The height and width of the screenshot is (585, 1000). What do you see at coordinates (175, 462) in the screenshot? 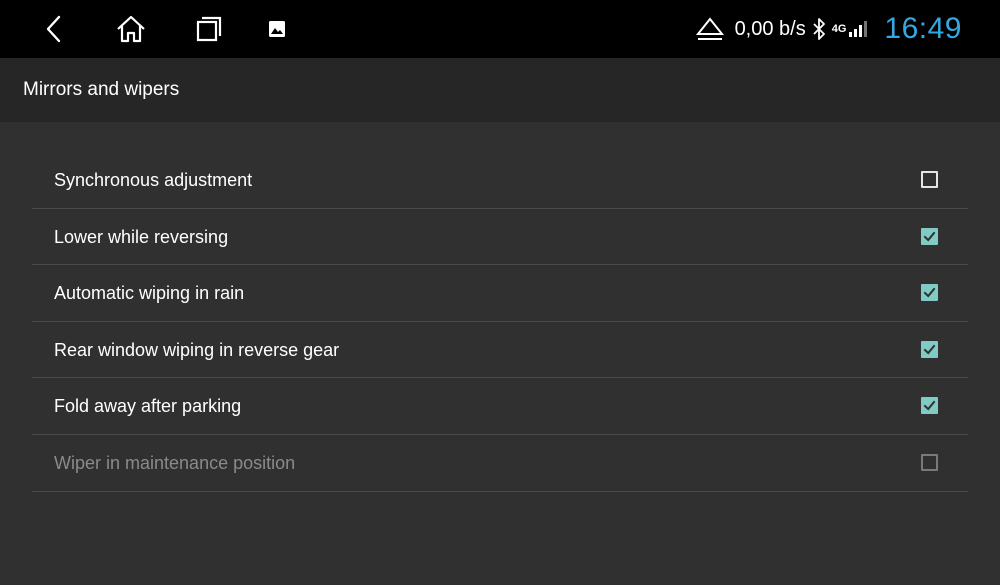
I see `setting-label: Wiper in maintenance position` at bounding box center [175, 462].